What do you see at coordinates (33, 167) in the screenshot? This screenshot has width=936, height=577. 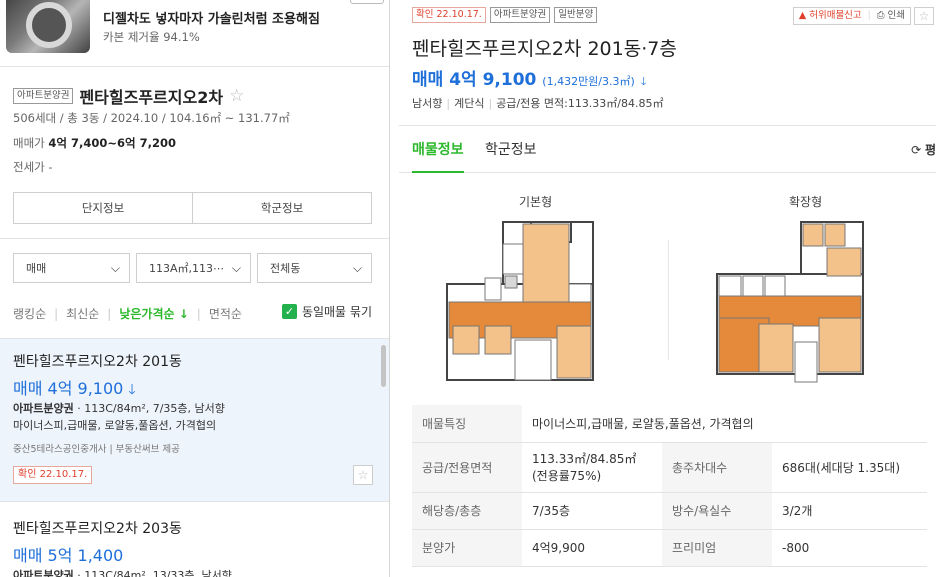 I see `complex-jeonse: 전세가 -` at bounding box center [33, 167].